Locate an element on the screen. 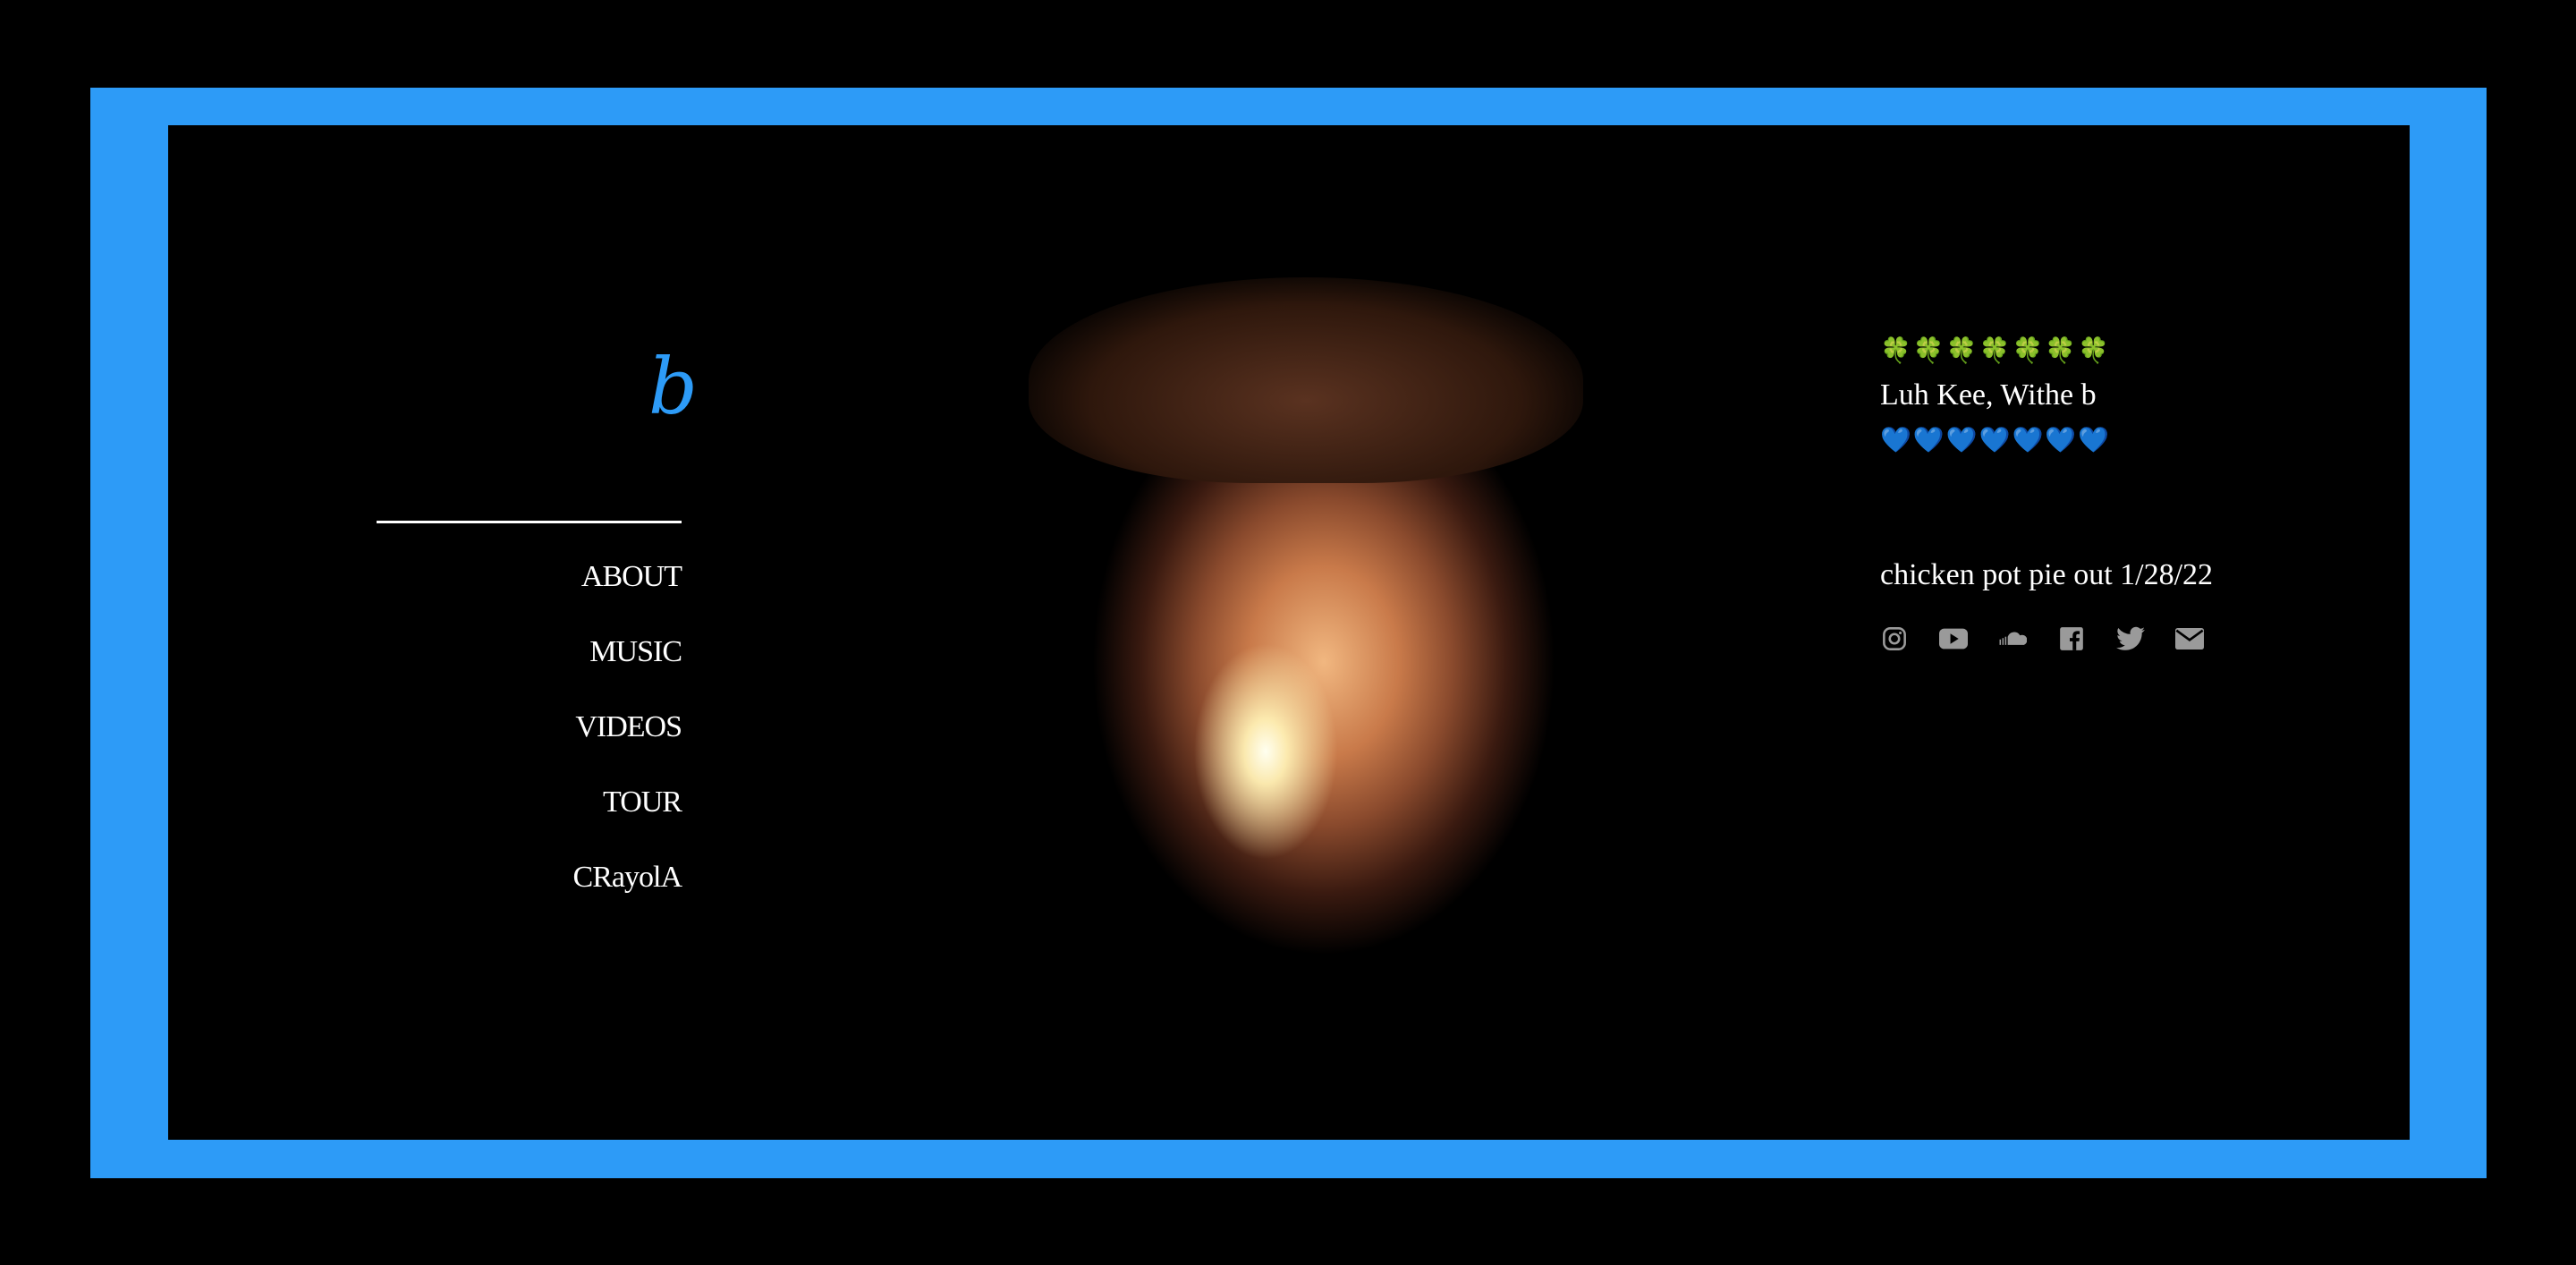  clover-emoji-row: 🍀🍀🍀🍀🍀🍀🍀 is located at coordinates (1996, 350).